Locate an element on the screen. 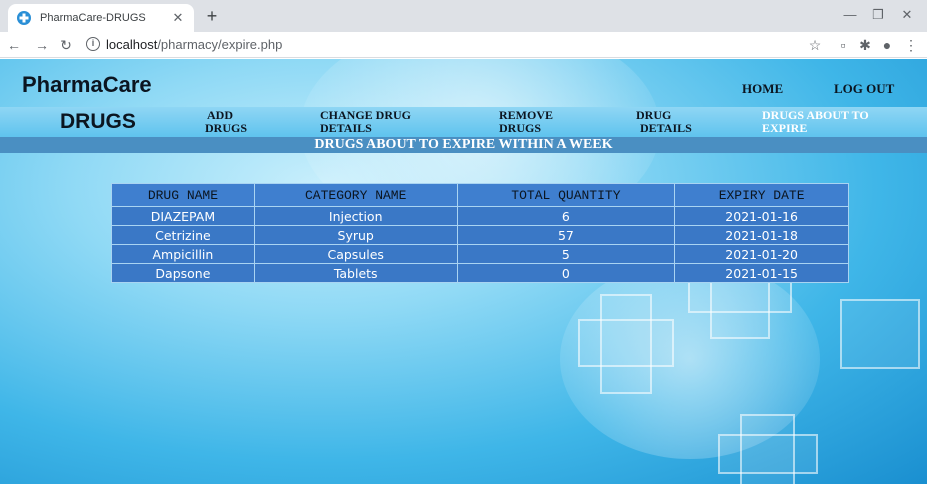  banner-text: DRUGS ABOUT TO EXPIRE WITHIN A WEEK is located at coordinates (463, 144).